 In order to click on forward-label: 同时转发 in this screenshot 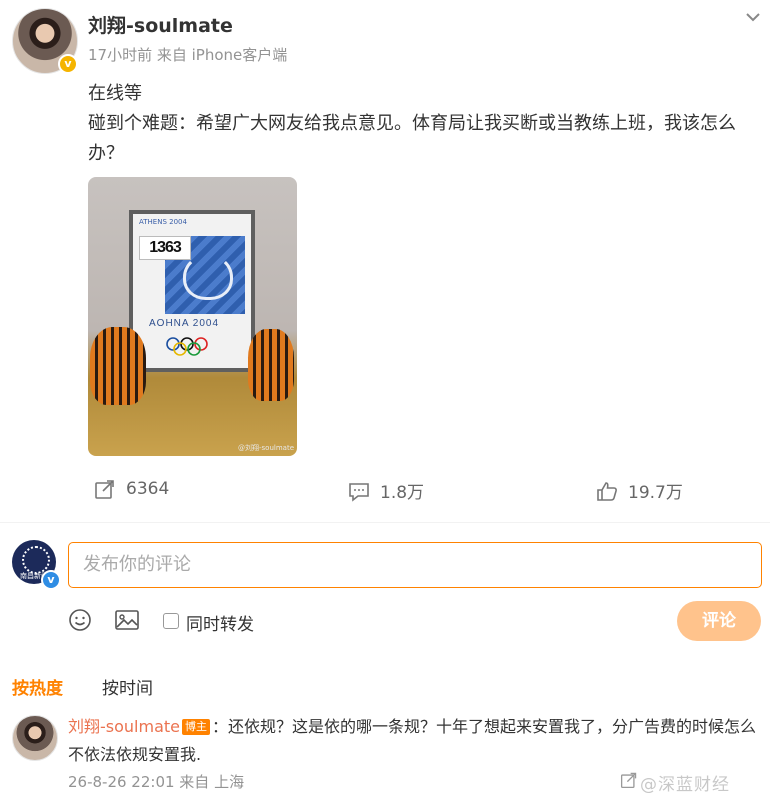, I will do `click(220, 625)`.